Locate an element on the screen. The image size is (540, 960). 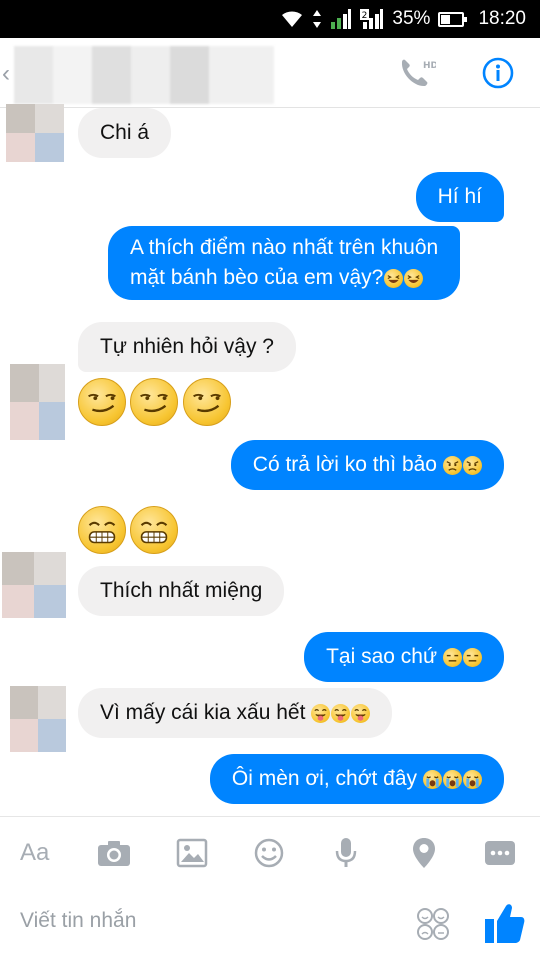
camera-icon is located at coordinates (114, 853).